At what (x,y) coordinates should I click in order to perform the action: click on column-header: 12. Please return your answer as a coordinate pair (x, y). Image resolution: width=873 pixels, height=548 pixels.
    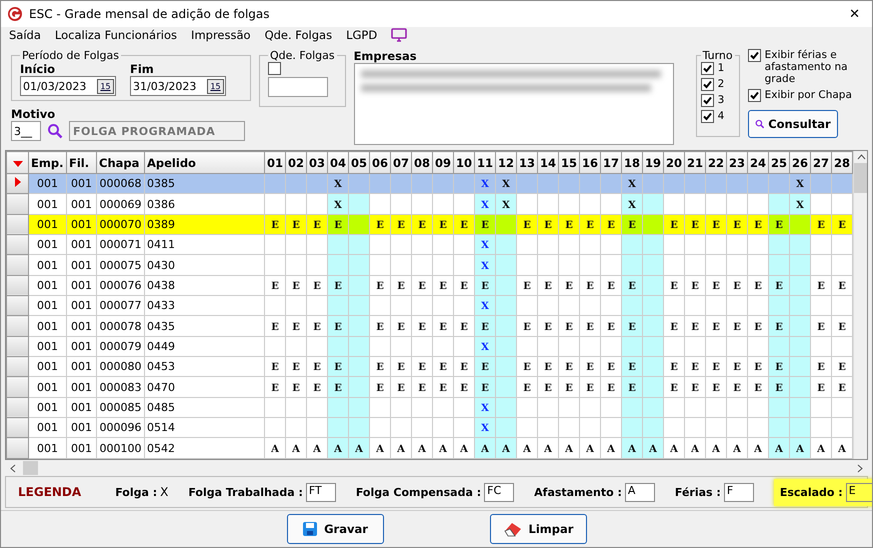
    Looking at the image, I should click on (506, 163).